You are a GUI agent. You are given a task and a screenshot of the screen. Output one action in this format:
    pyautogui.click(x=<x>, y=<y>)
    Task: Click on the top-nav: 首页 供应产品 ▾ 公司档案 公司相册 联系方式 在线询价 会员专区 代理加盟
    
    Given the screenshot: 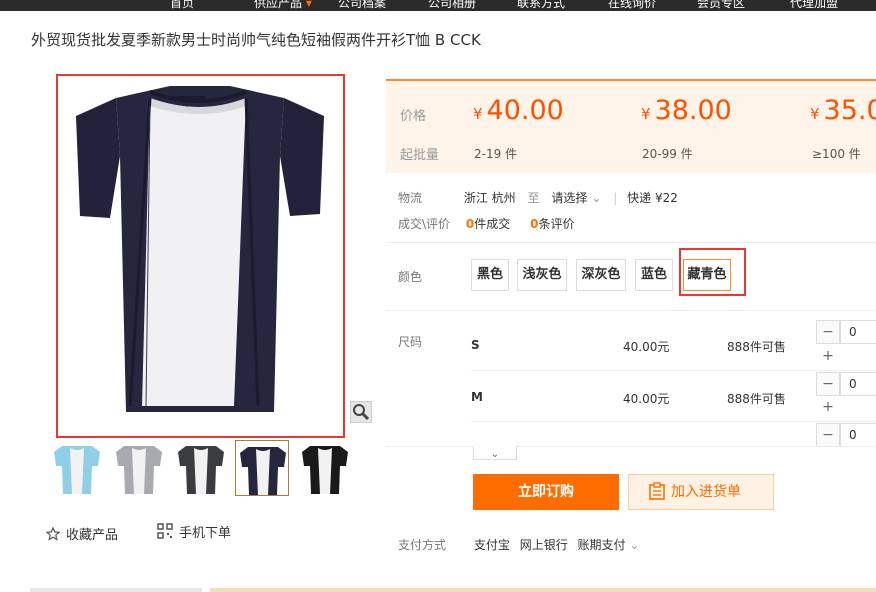 What is the action you would take?
    pyautogui.click(x=438, y=5)
    